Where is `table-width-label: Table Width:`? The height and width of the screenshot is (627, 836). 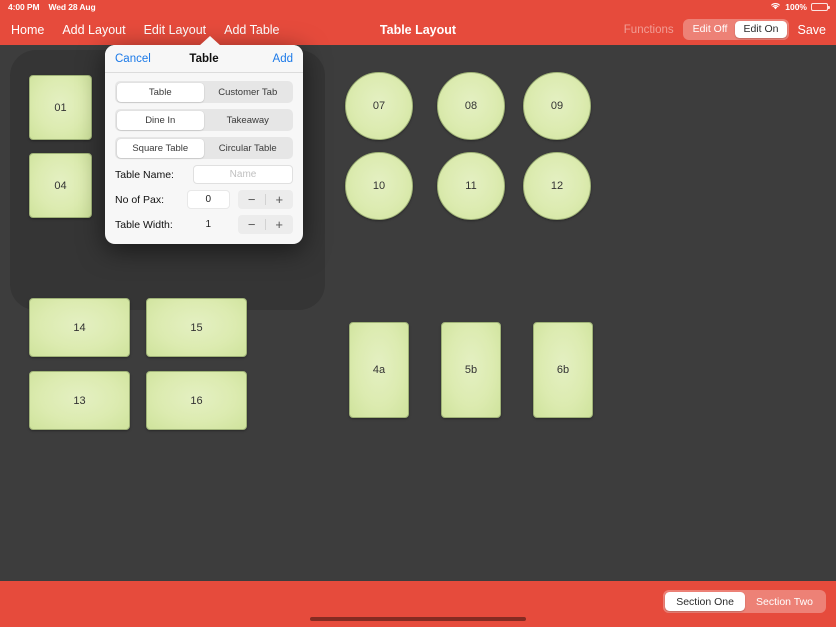
table-width-label: Table Width: is located at coordinates (144, 224).